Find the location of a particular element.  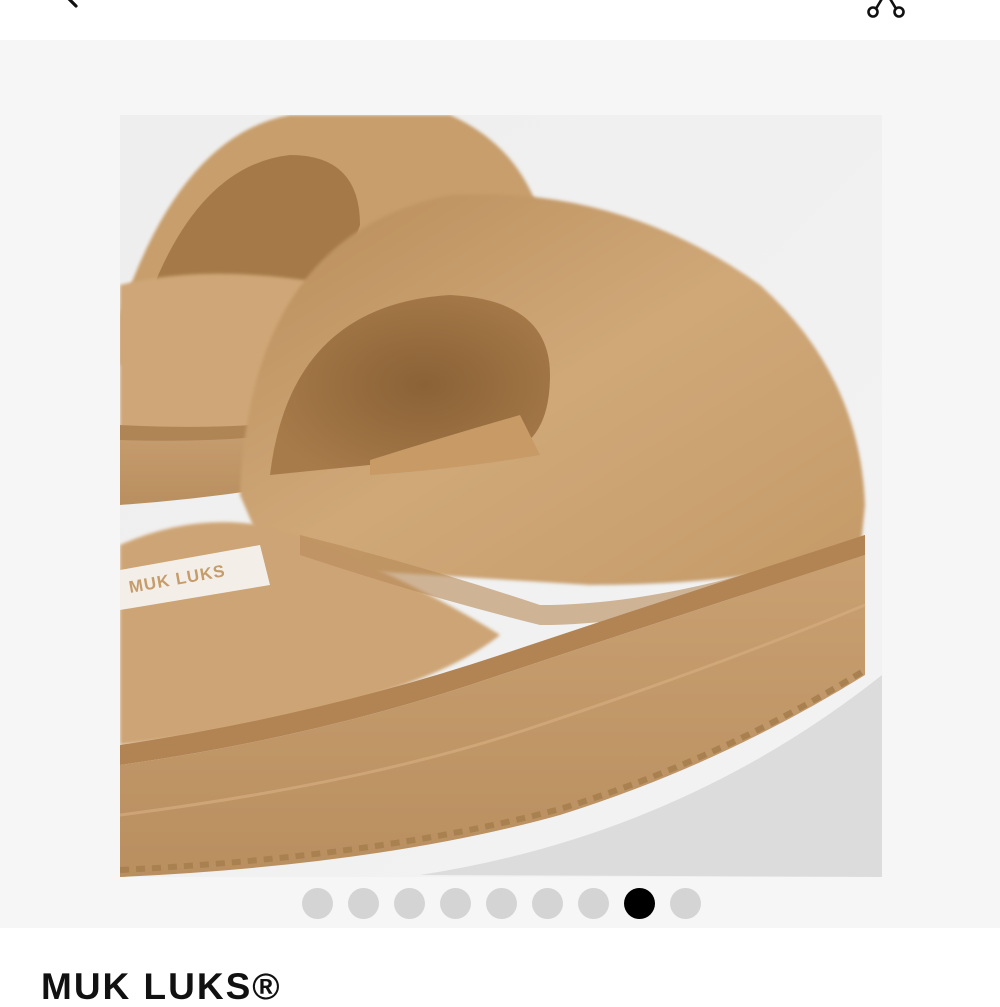

top-nav-bar is located at coordinates (500, 20).